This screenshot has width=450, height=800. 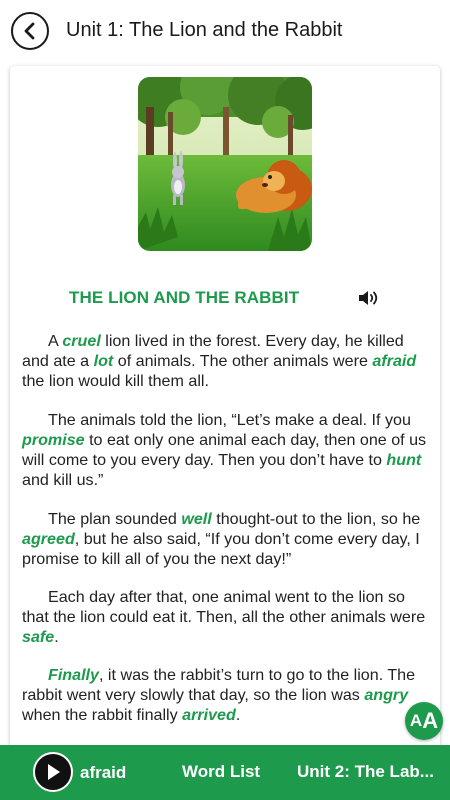 What do you see at coordinates (209, 715) in the screenshot?
I see `vocab-word: arrived` at bounding box center [209, 715].